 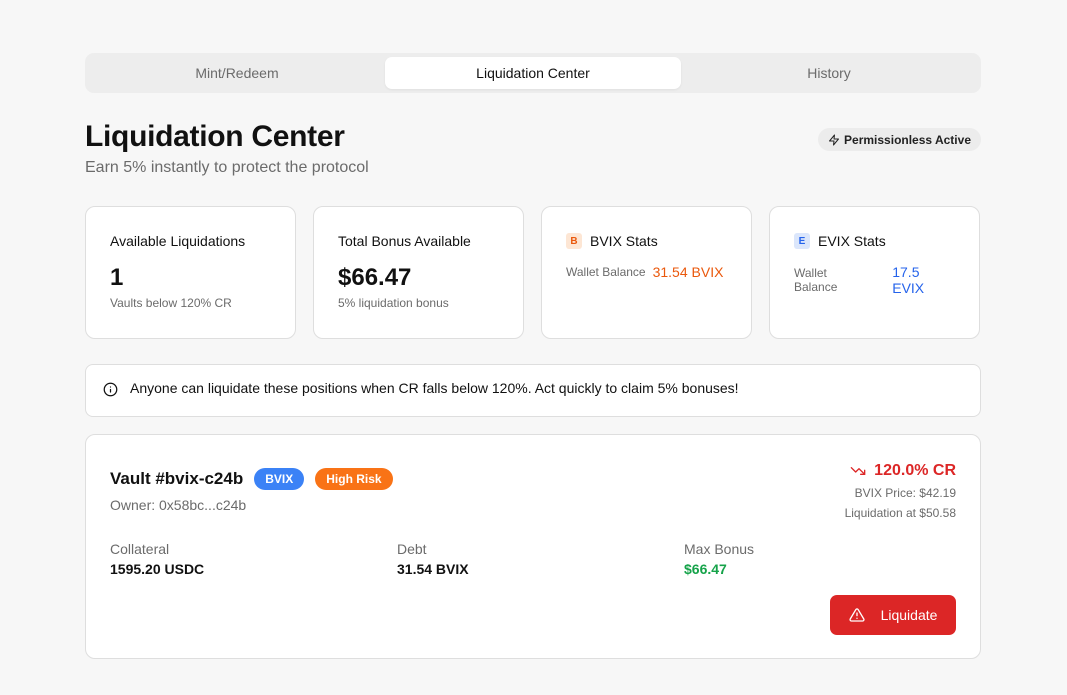 What do you see at coordinates (905, 493) in the screenshot?
I see `bvix-price: BVIX Price: $42.19` at bounding box center [905, 493].